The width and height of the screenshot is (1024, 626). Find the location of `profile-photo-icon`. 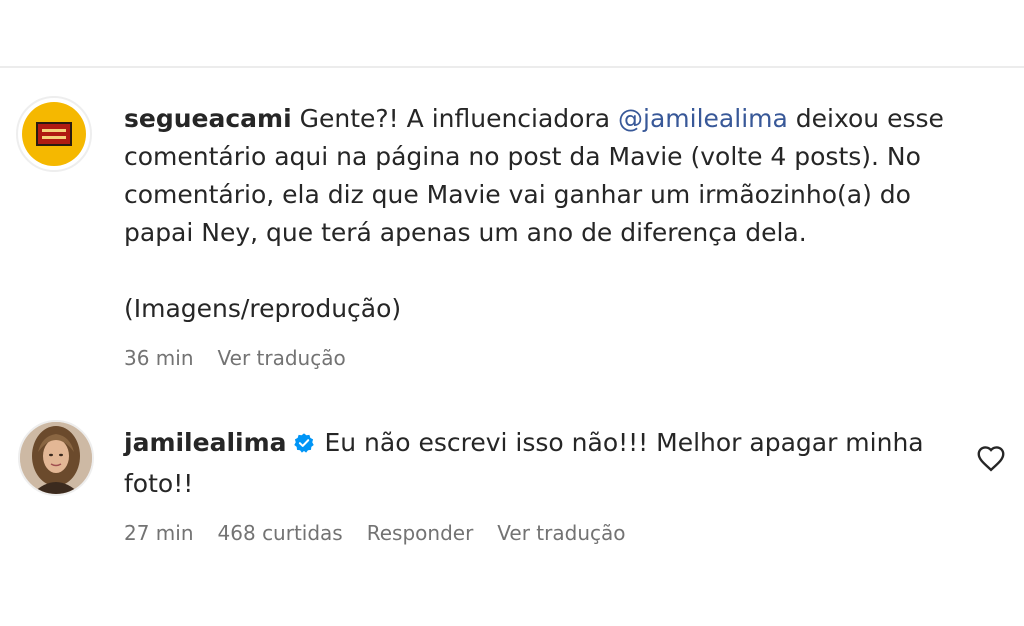

profile-photo-icon is located at coordinates (56, 458).